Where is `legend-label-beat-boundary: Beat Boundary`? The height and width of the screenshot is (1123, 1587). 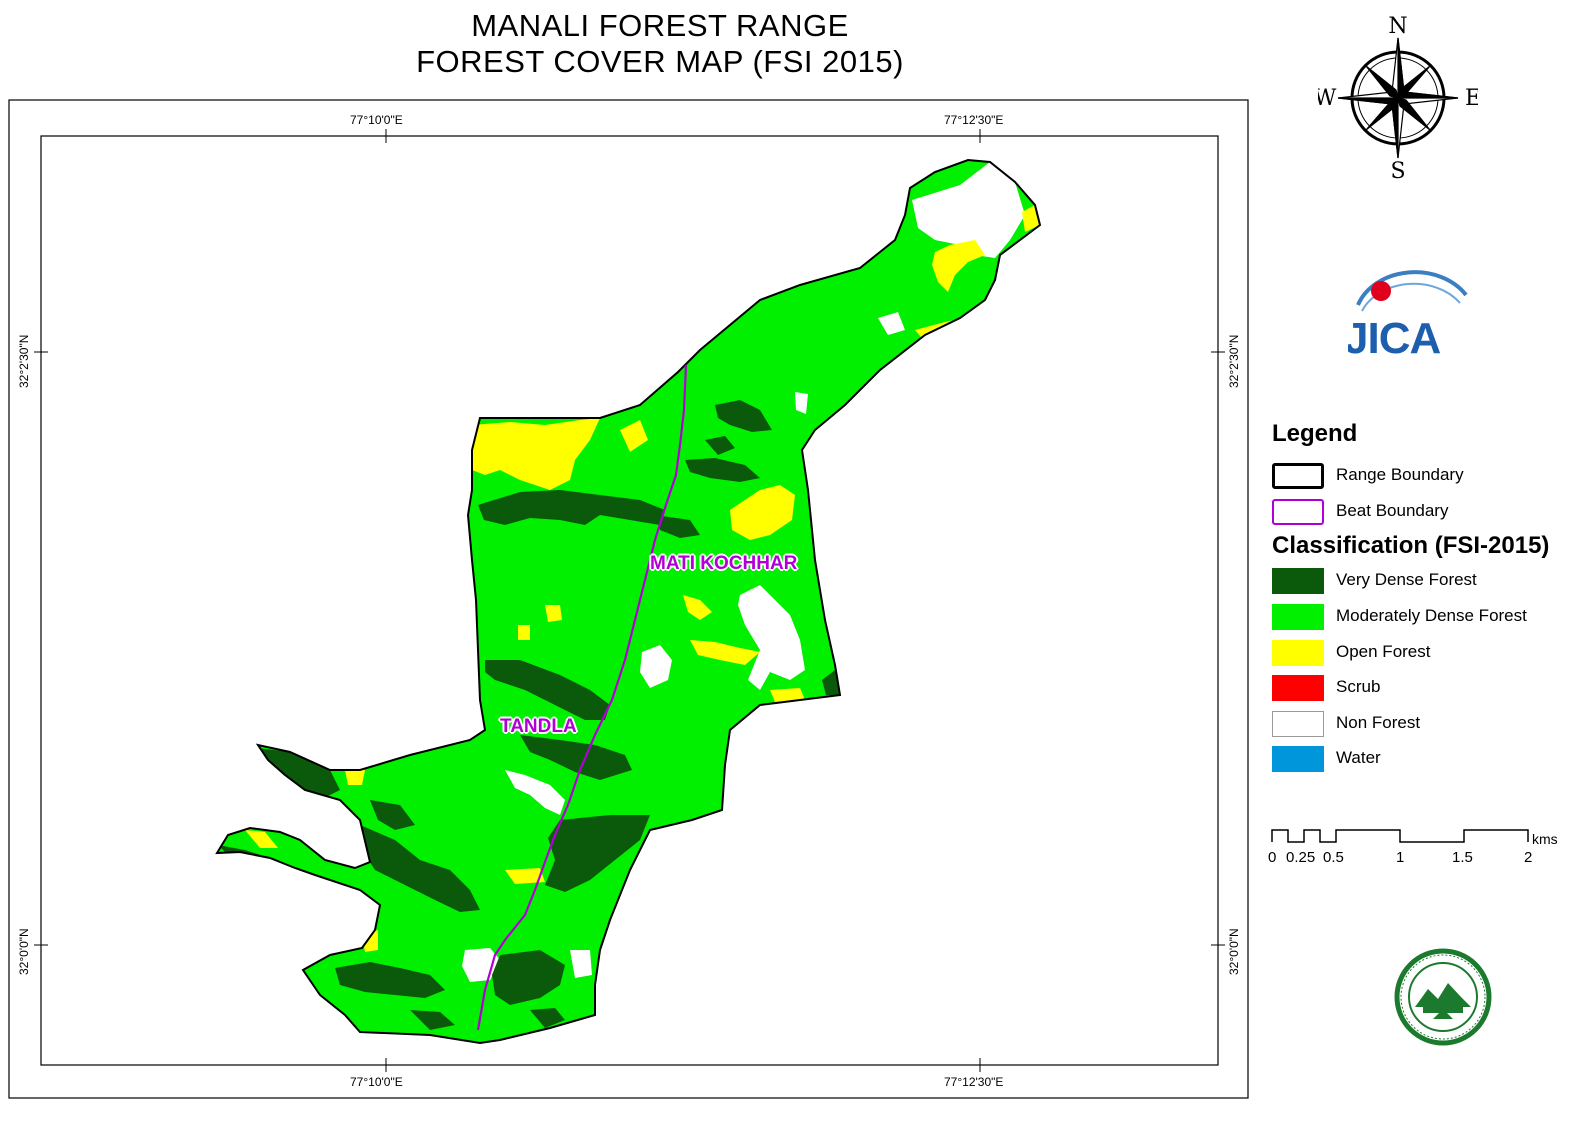 legend-label-beat-boundary: Beat Boundary is located at coordinates (1392, 510).